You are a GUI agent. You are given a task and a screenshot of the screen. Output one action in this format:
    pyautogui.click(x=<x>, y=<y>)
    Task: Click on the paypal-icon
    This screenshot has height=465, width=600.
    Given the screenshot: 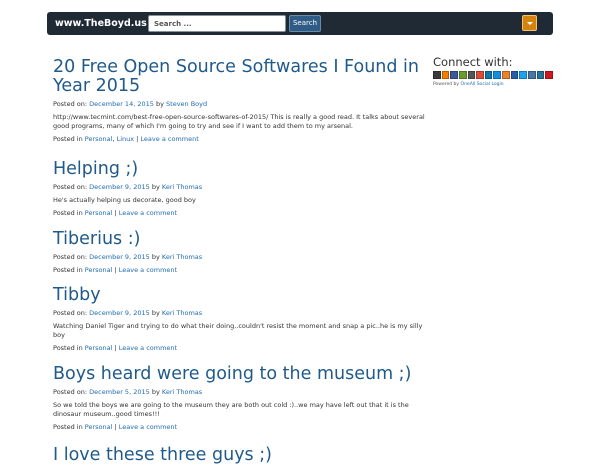 What is the action you would take?
    pyautogui.click(x=514, y=75)
    